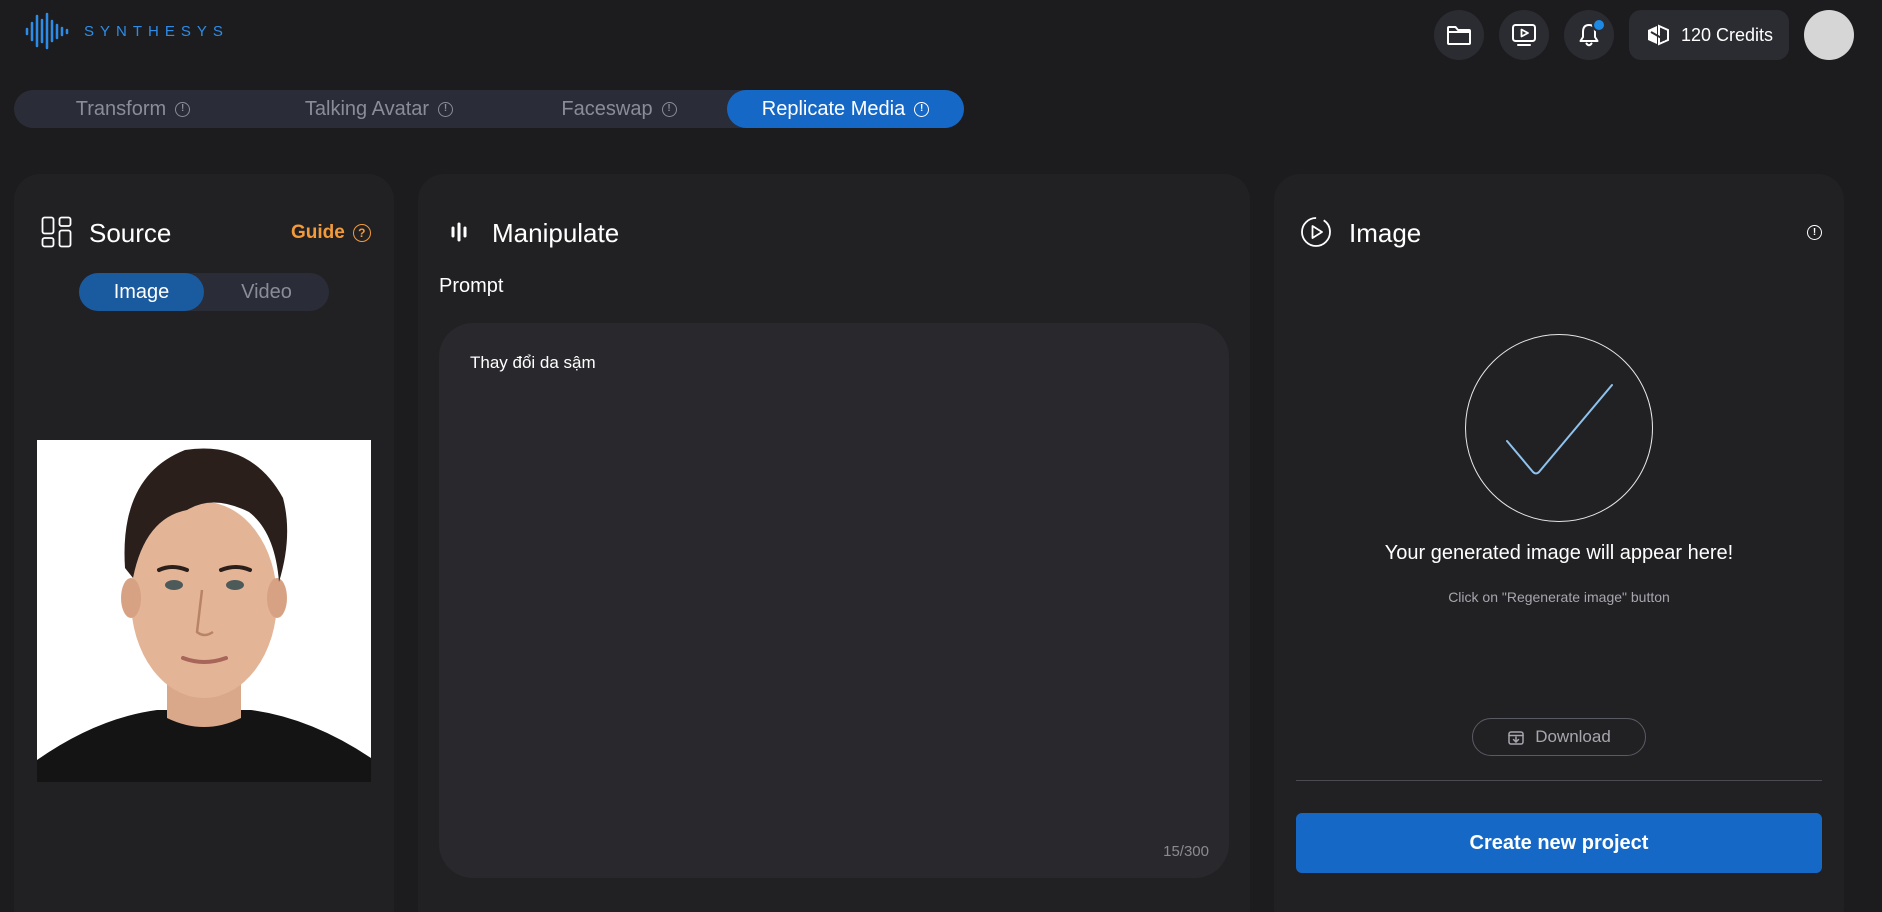 This screenshot has width=1882, height=912. Describe the element at coordinates (1727, 34) in the screenshot. I see `credits-label: 120 Credits` at that location.